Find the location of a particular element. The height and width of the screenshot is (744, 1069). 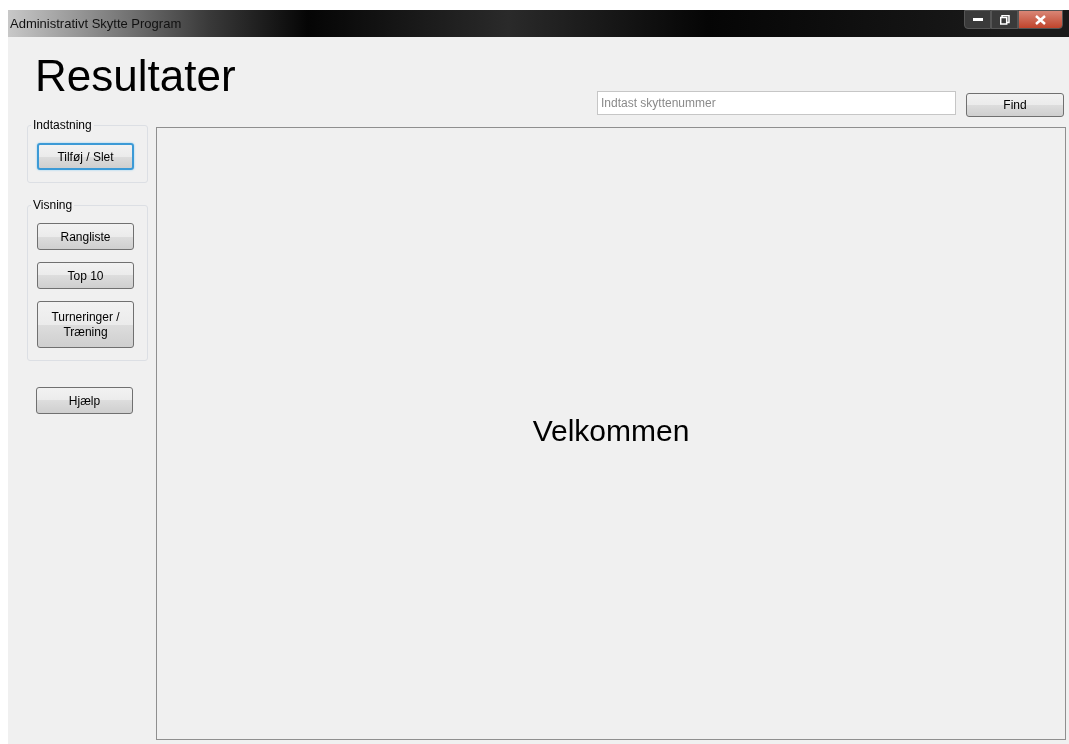

maximize-button is located at coordinates (1004, 19).